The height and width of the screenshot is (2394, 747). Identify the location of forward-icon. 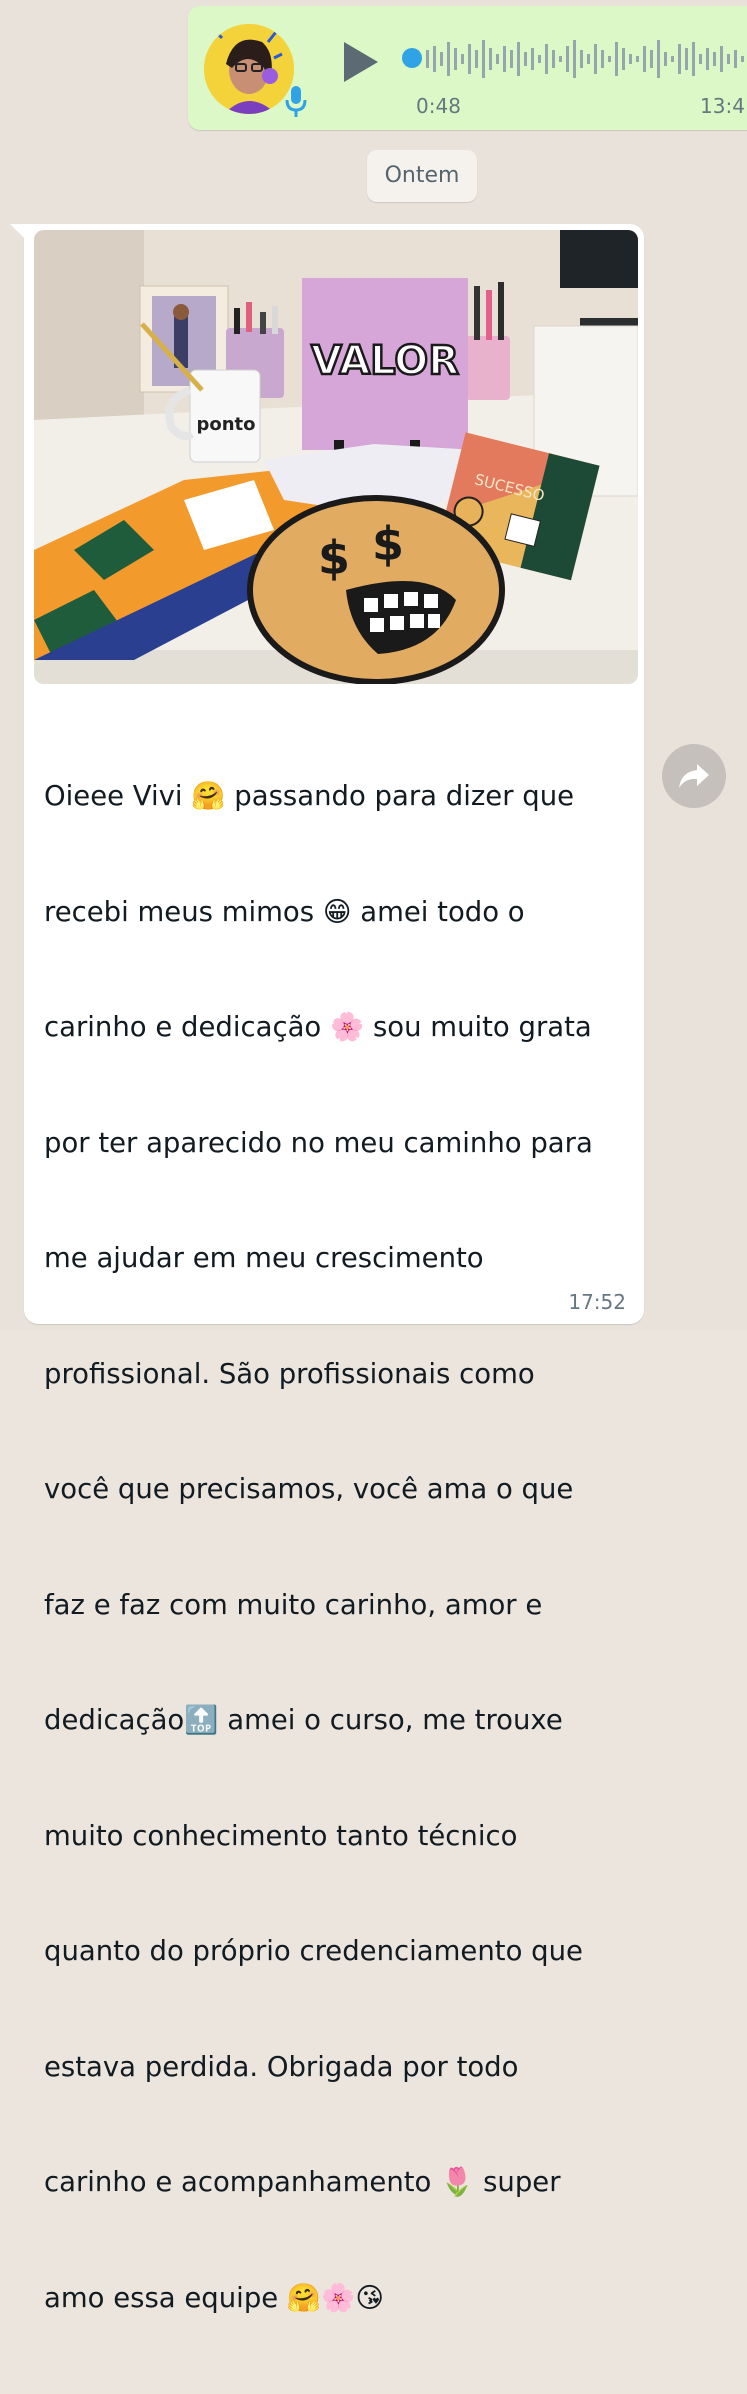
(694, 776).